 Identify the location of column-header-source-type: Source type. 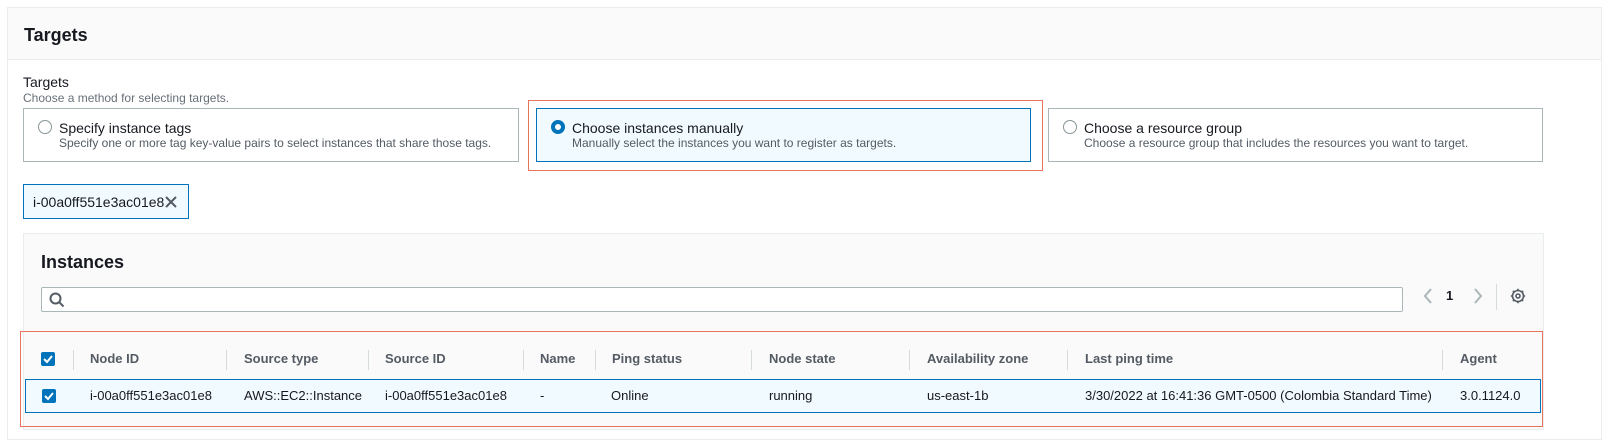
(281, 359).